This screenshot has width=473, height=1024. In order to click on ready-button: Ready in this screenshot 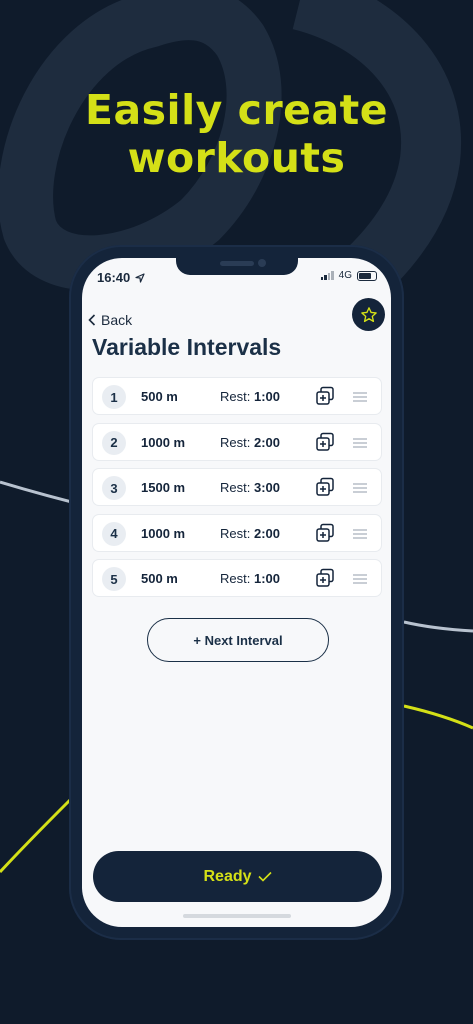, I will do `click(237, 876)`.